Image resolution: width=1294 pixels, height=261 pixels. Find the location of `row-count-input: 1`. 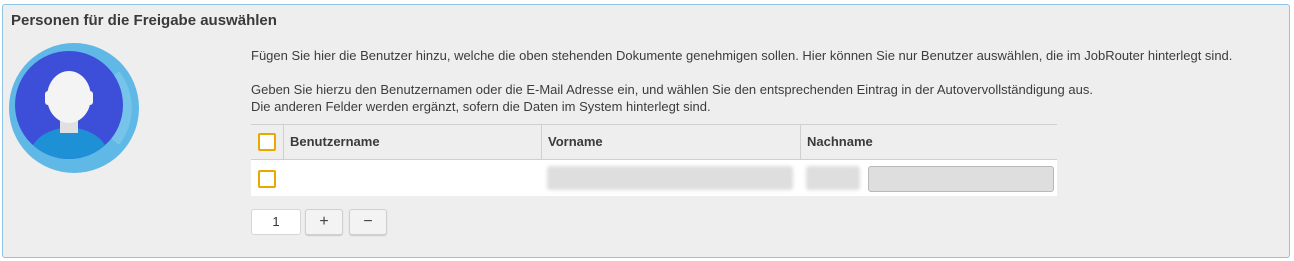

row-count-input: 1 is located at coordinates (276, 222).